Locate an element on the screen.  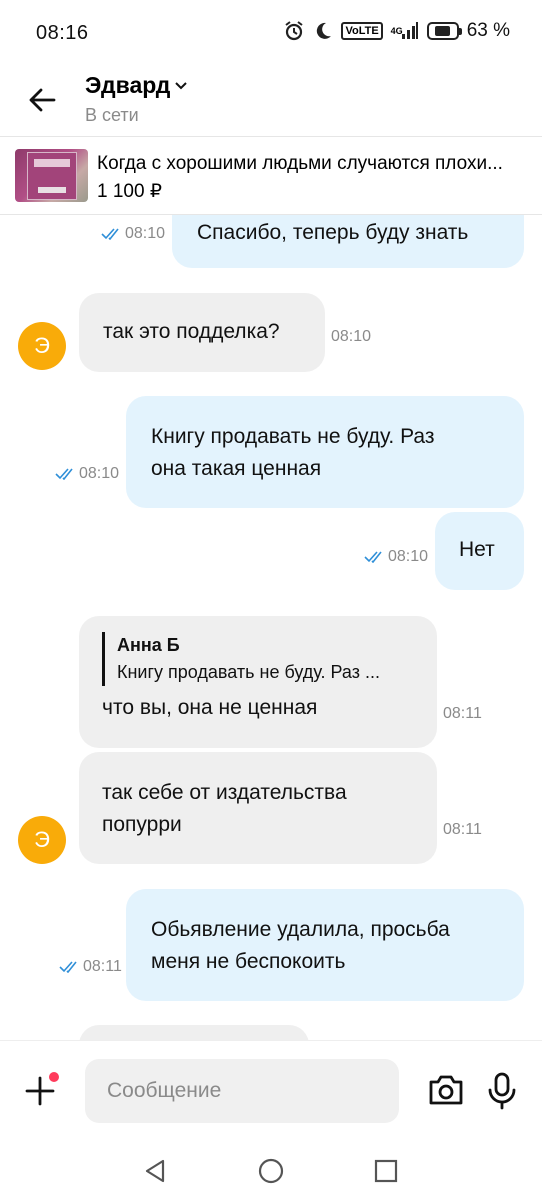
battery-percent: 63 % is located at coordinates (488, 30).